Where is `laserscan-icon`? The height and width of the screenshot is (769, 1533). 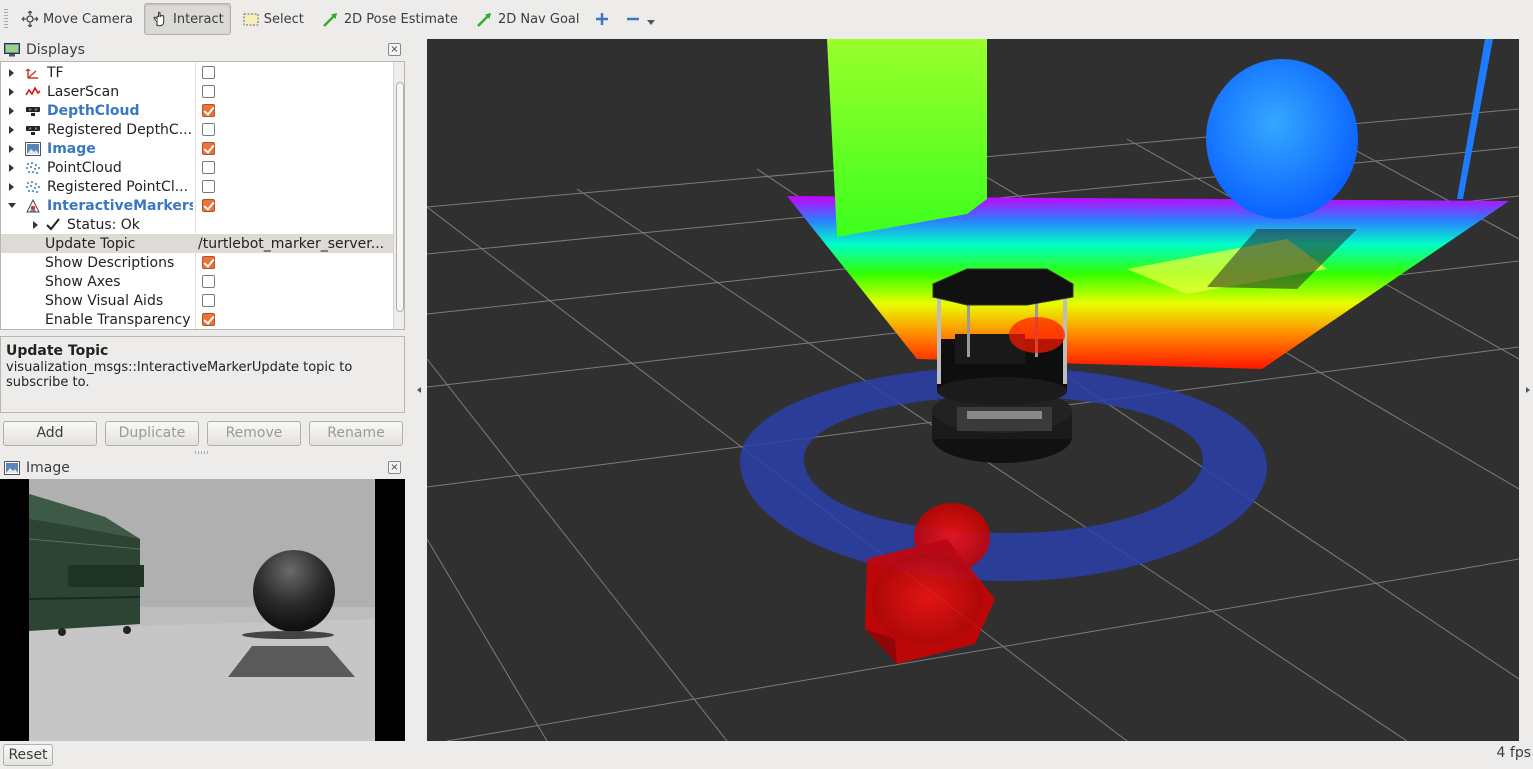
laserscan-icon is located at coordinates (33, 92).